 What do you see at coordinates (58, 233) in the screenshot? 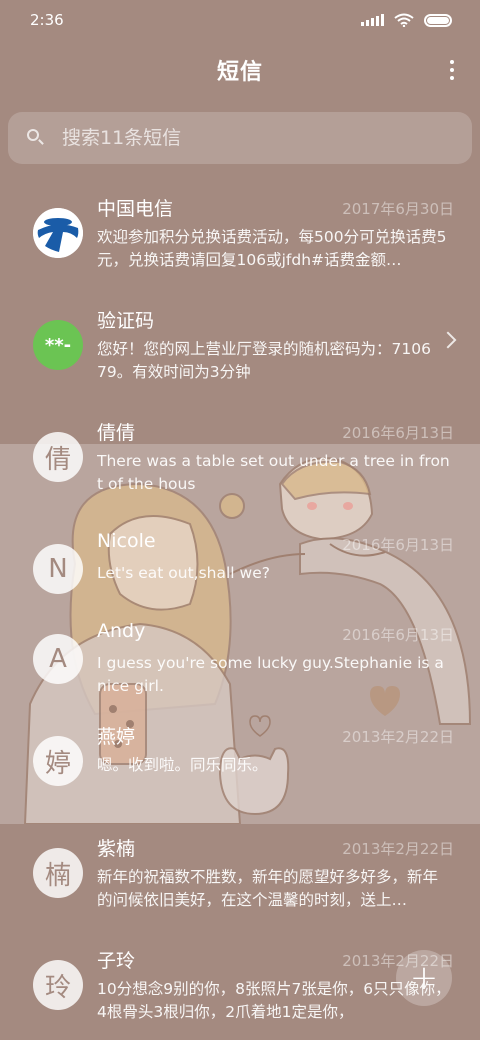
I see `china-telecom-logo-icon` at bounding box center [58, 233].